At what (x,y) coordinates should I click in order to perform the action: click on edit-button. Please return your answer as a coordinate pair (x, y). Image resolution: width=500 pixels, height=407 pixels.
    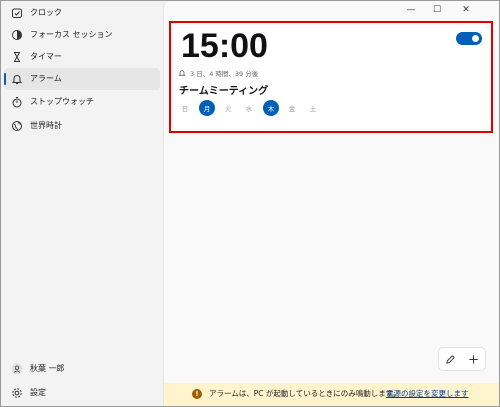
    Looking at the image, I should click on (450, 359).